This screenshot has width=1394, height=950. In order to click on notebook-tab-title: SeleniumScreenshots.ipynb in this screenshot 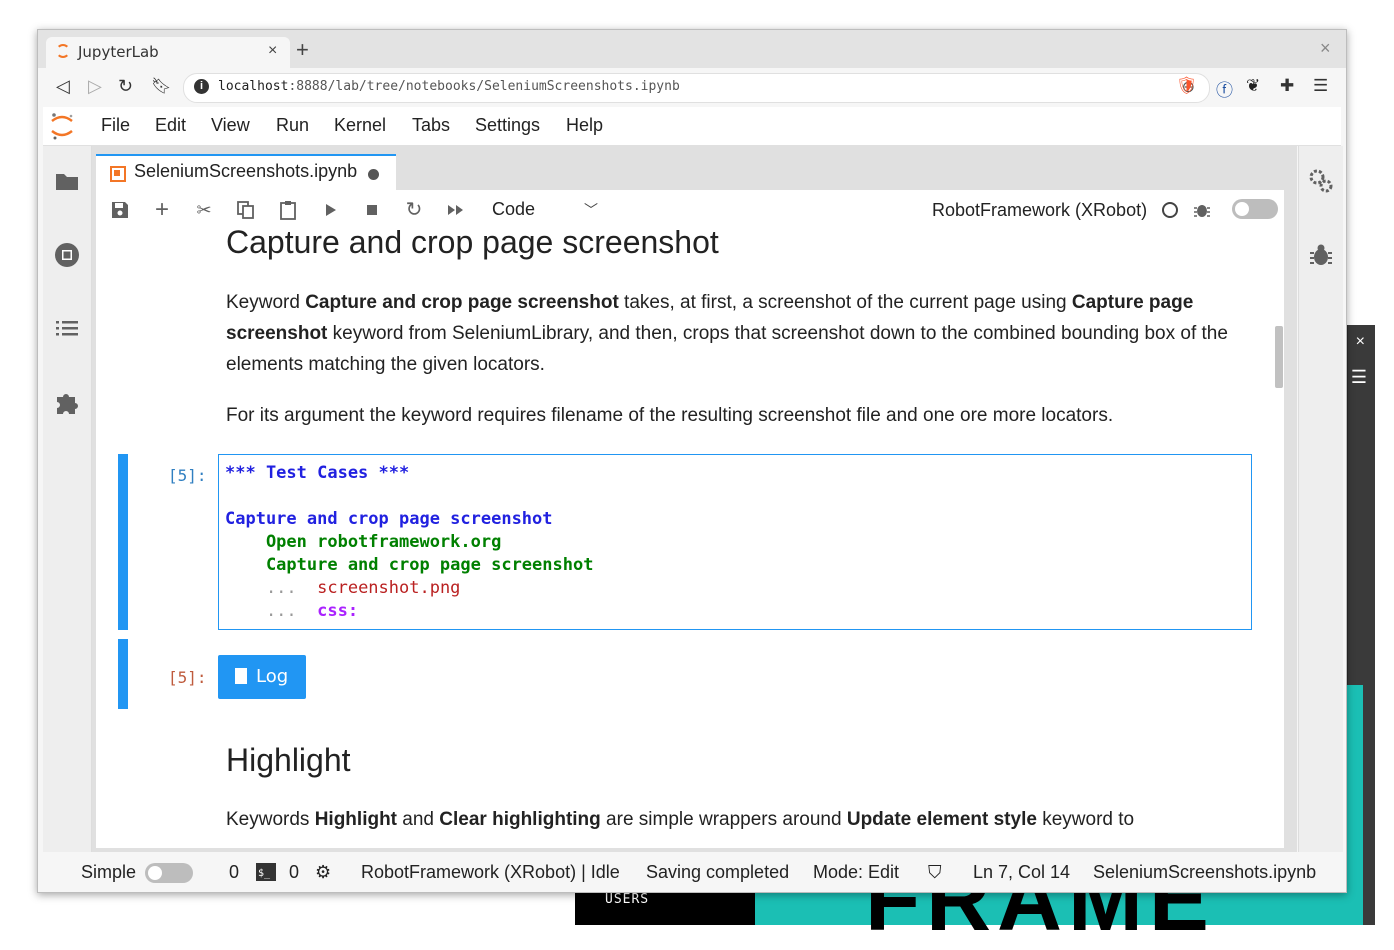, I will do `click(246, 171)`.